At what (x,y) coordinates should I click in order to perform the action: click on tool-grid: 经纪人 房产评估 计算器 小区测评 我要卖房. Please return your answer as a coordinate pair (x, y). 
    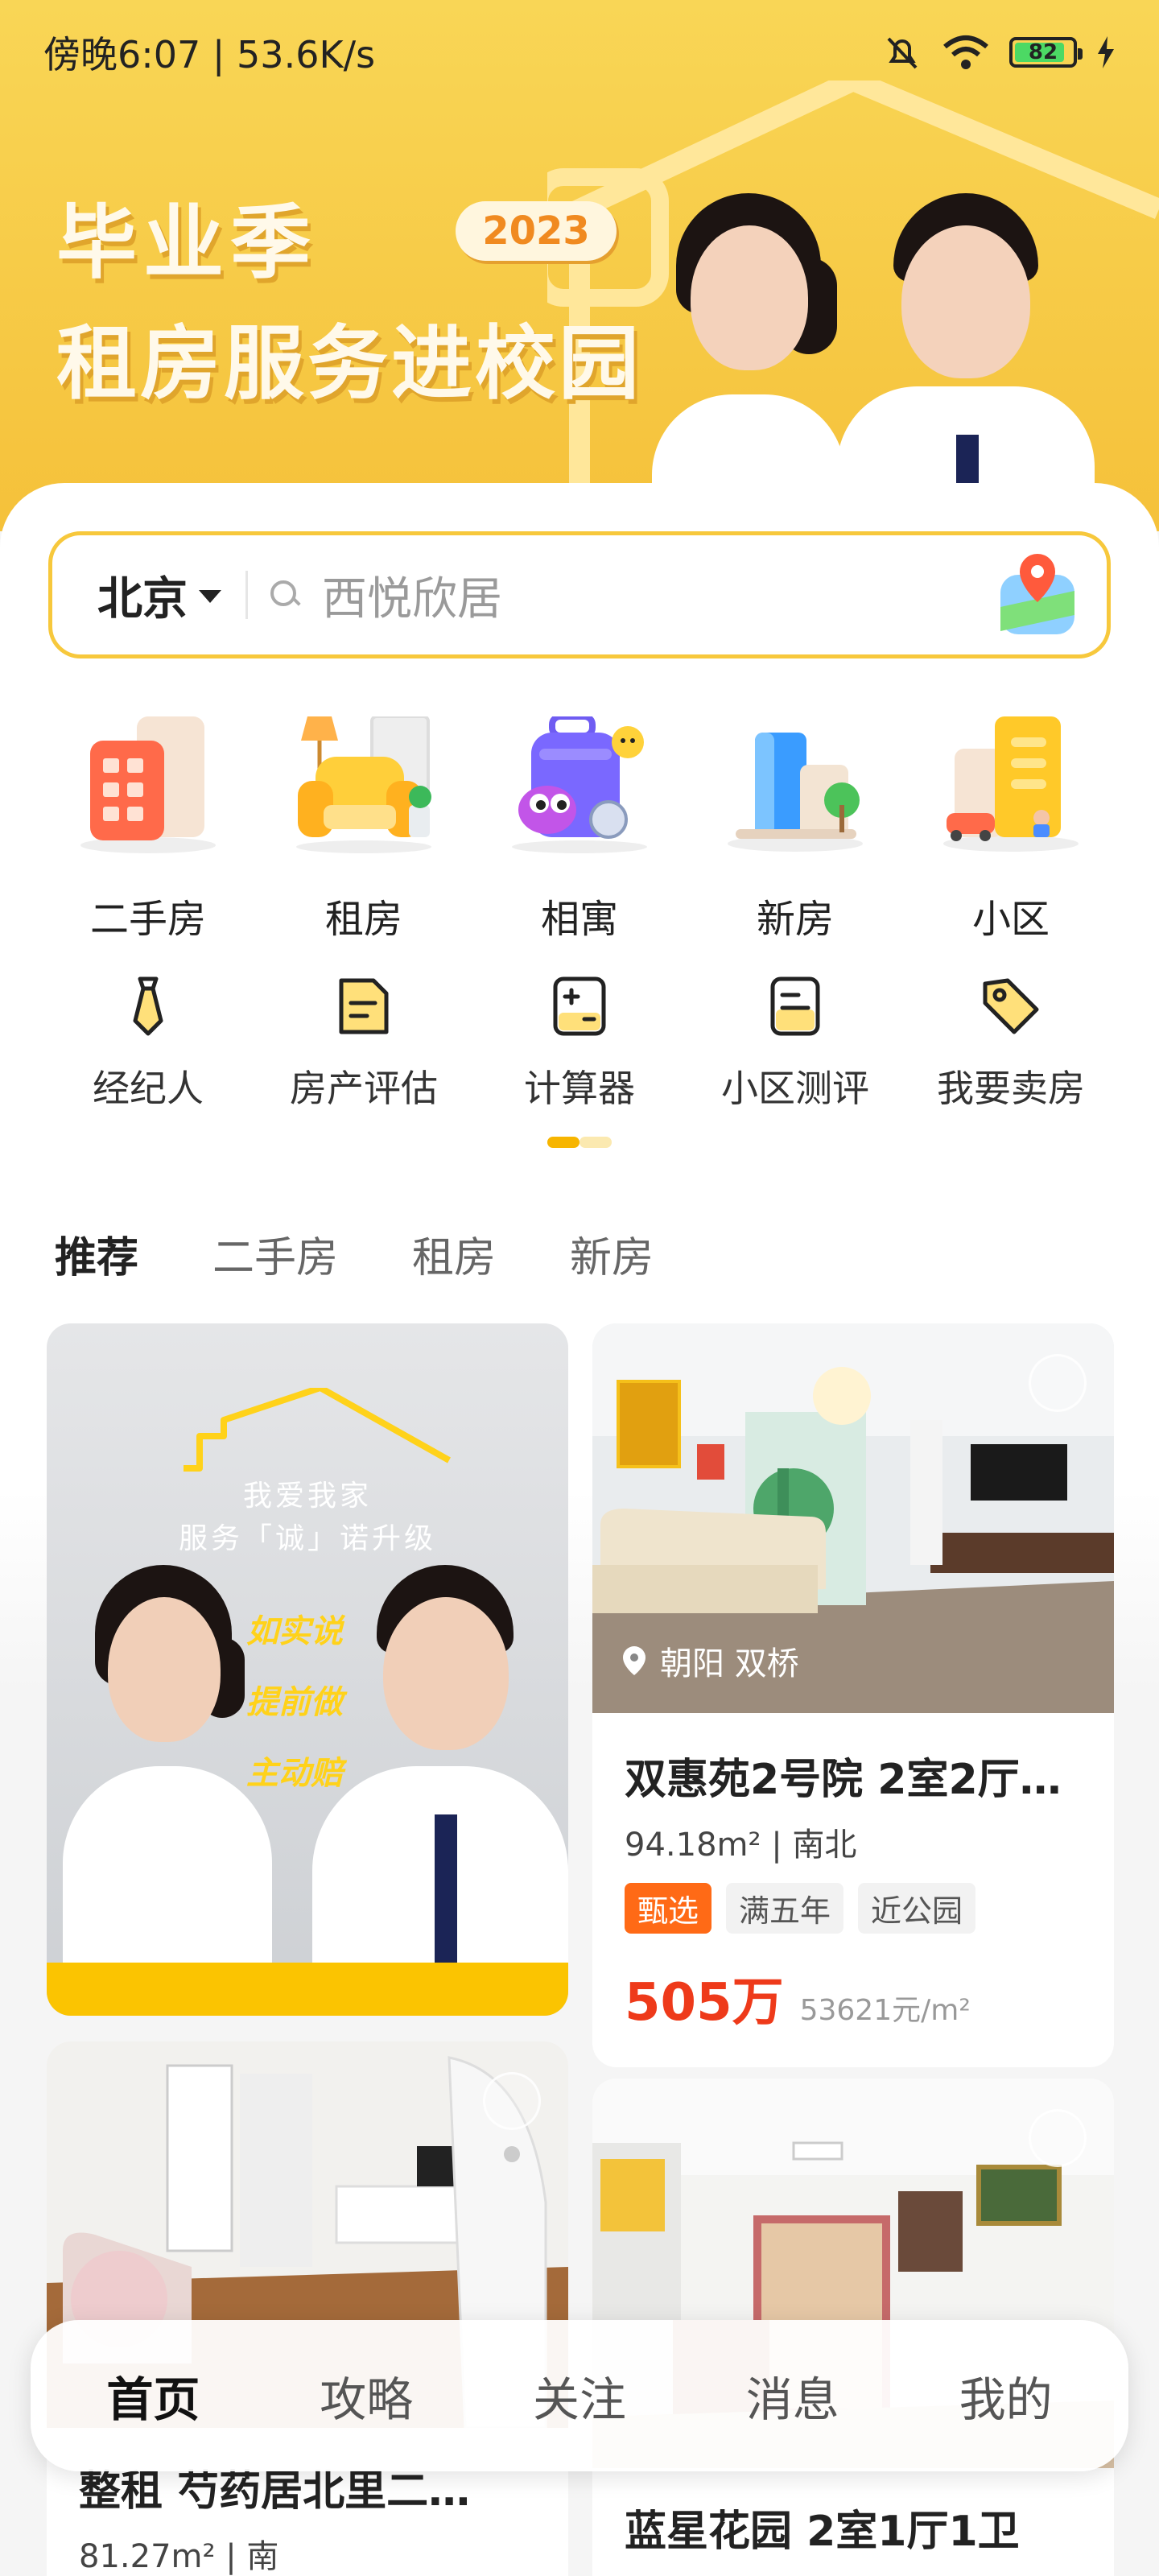
    Looking at the image, I should click on (579, 1043).